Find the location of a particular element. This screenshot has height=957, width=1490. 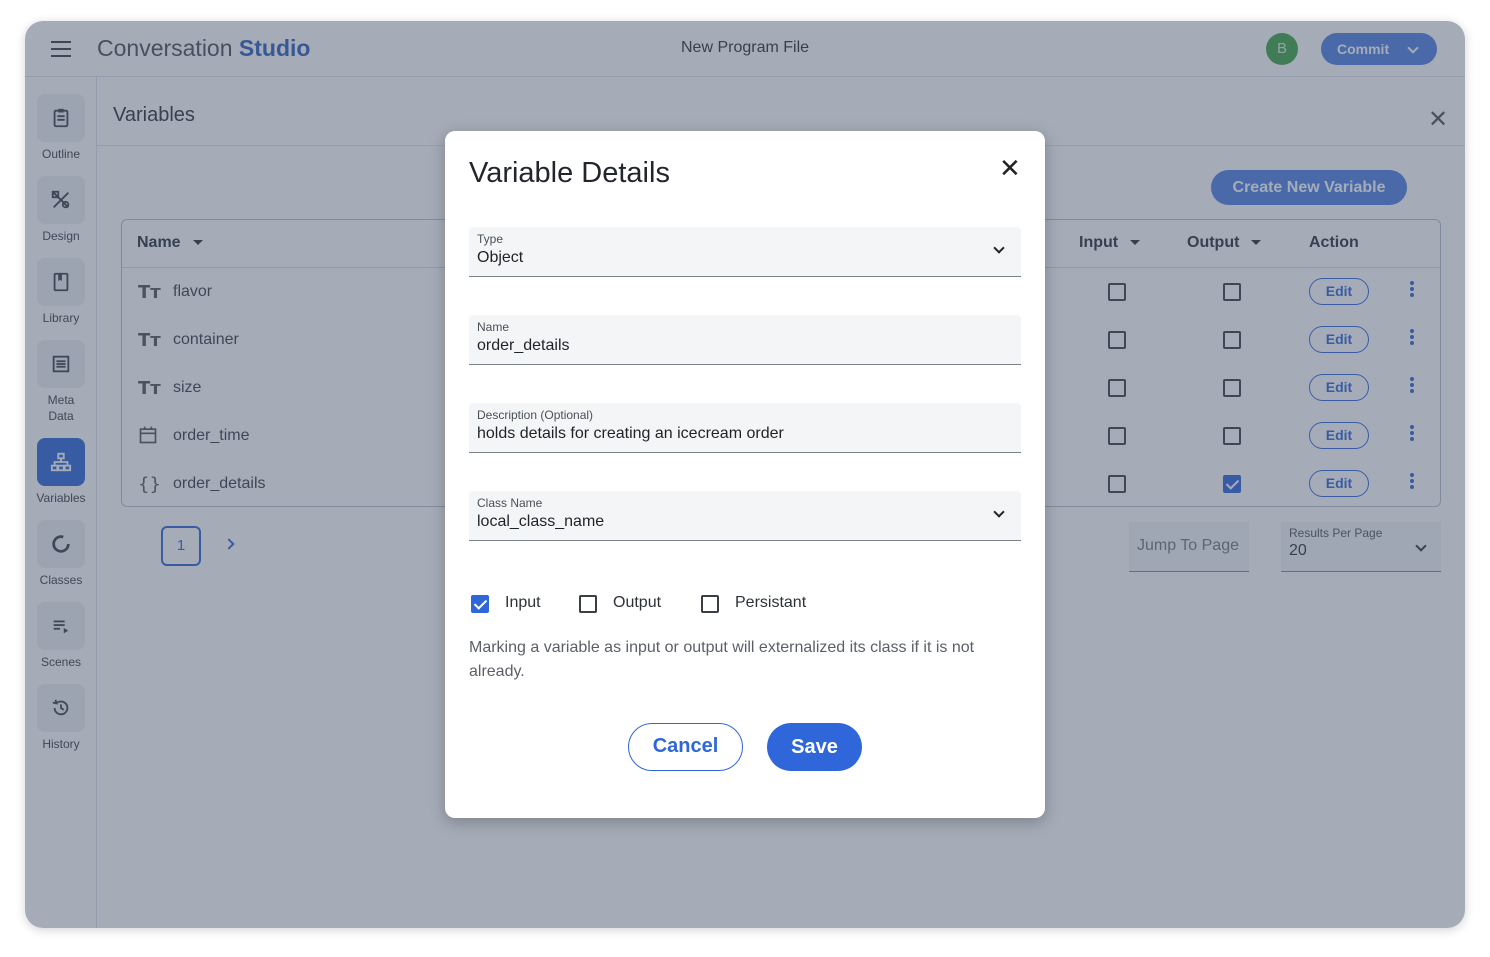

field-label: Type is located at coordinates (490, 239).